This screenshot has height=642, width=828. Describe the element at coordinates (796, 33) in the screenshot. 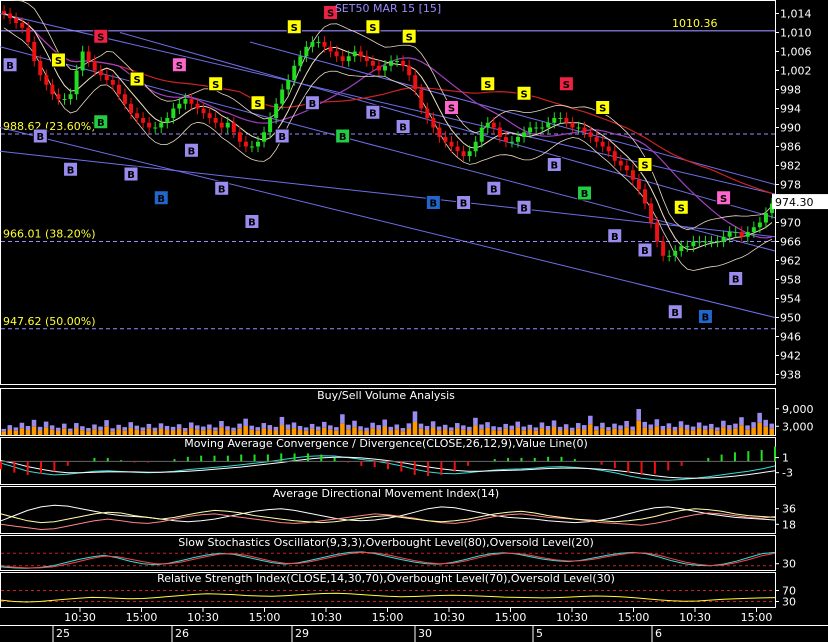

I see `price-tick-label: 1,010` at that location.